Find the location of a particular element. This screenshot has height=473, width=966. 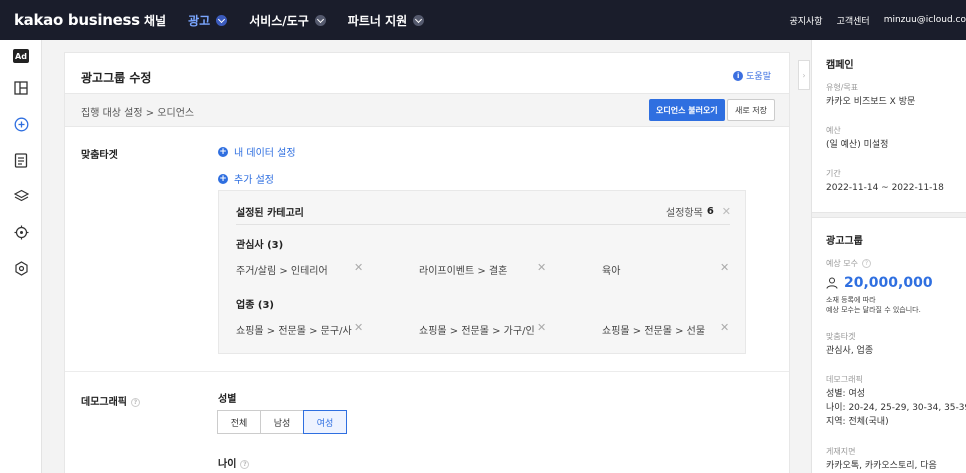

ad-account-icon: Ad is located at coordinates (21, 56).